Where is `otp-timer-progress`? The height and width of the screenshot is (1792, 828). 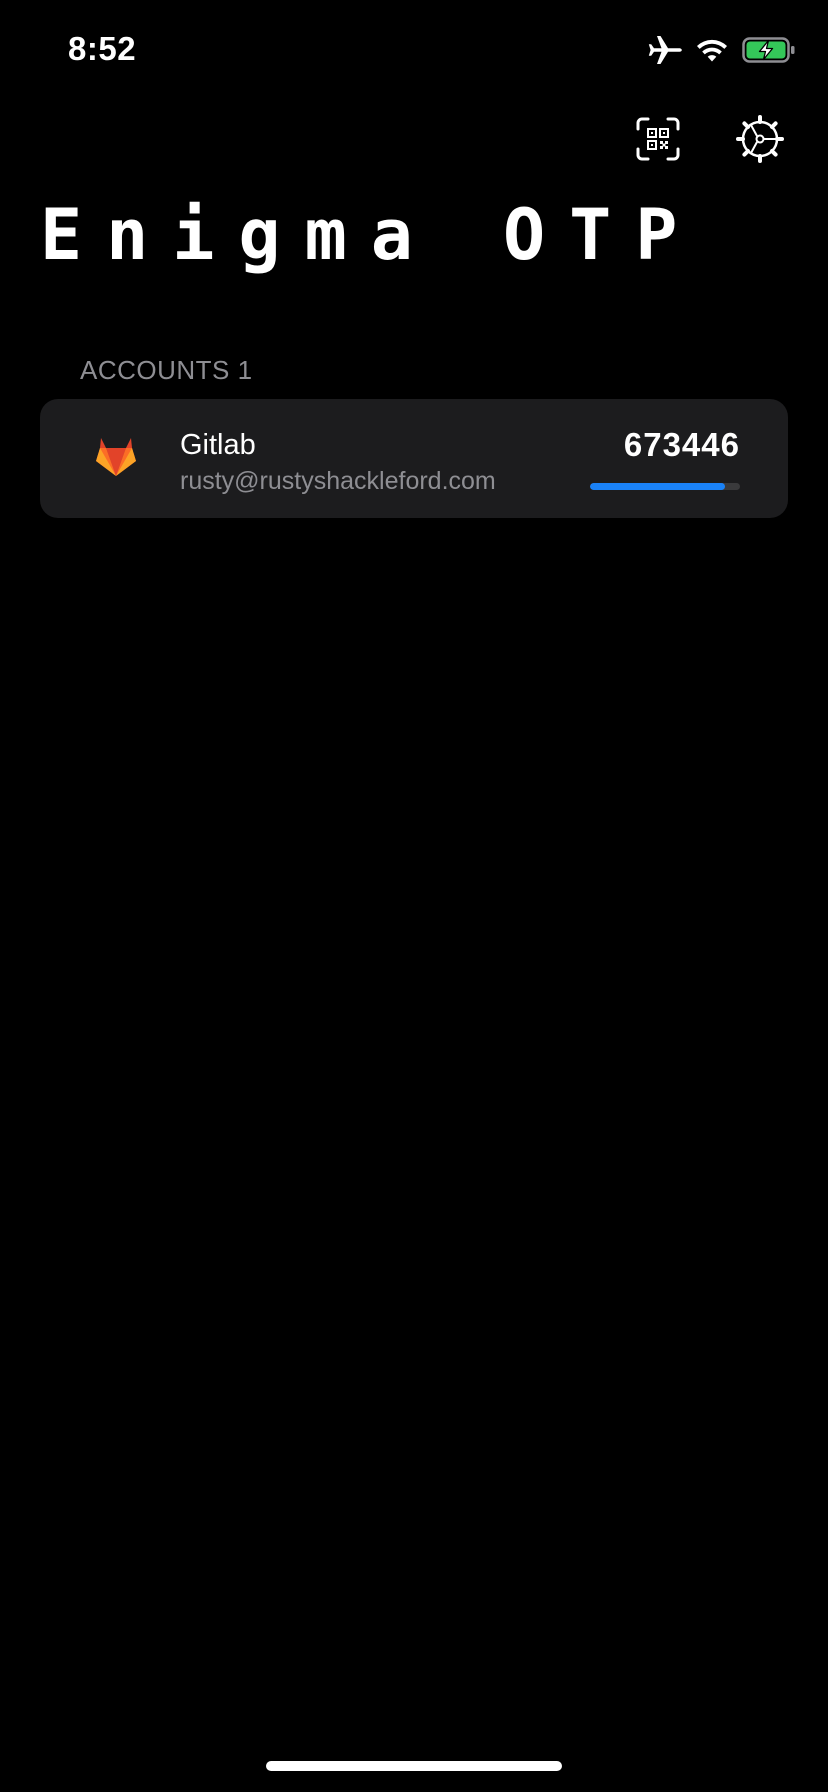 otp-timer-progress is located at coordinates (665, 486).